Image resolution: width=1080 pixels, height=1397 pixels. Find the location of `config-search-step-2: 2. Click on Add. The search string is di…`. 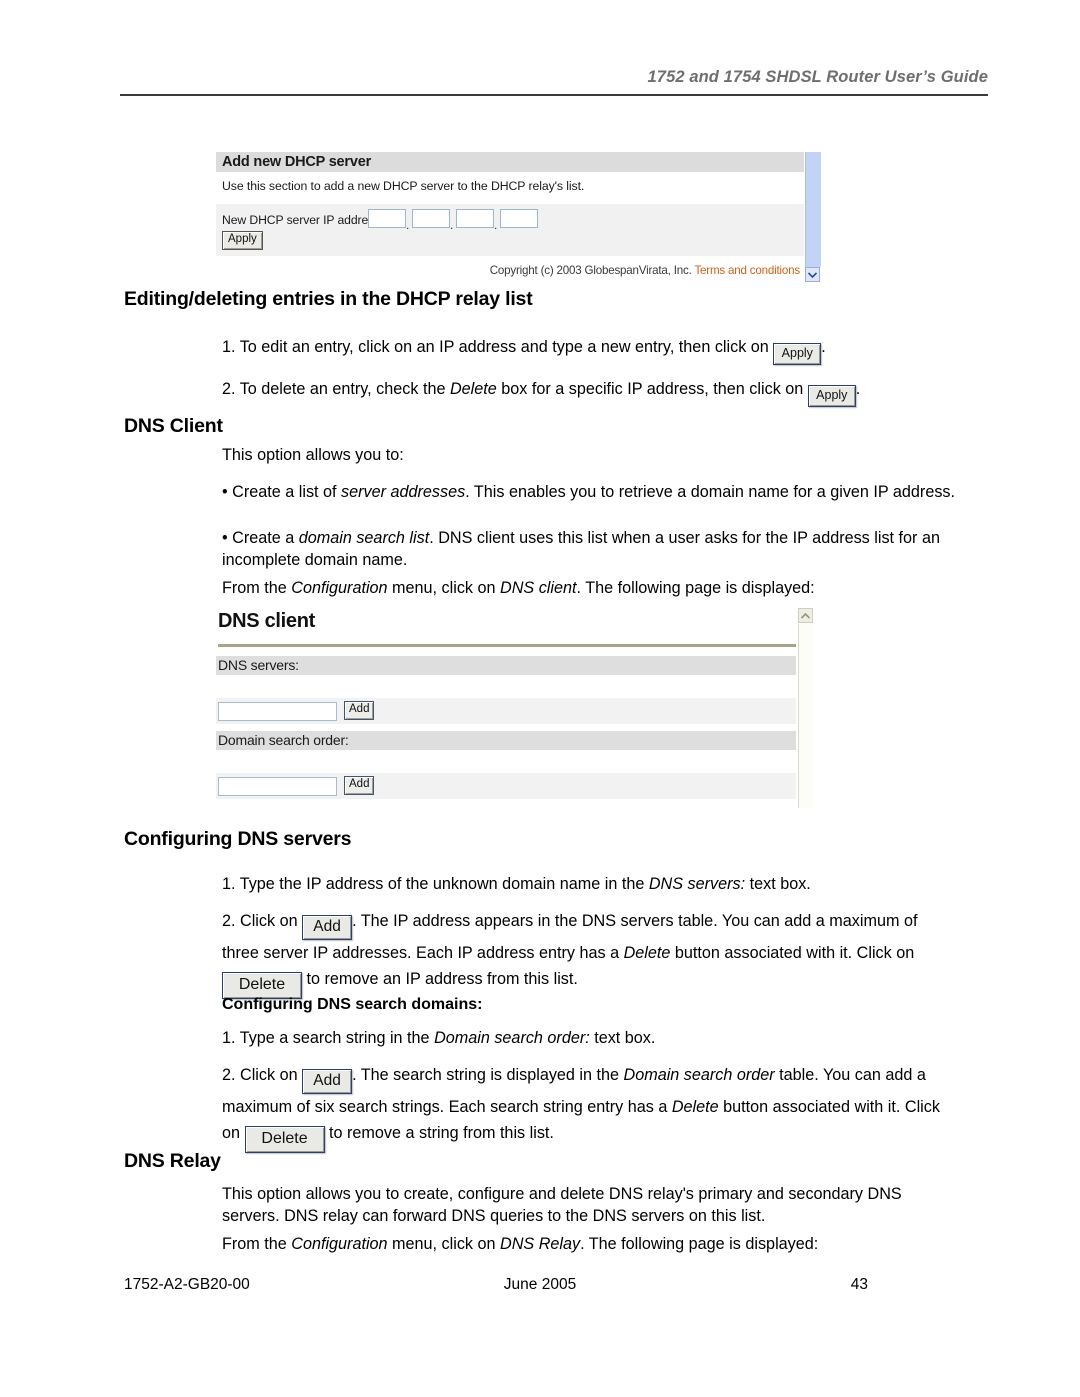

config-search-step-2: 2. Click on Add. The search string is di… is located at coordinates (592, 1107).